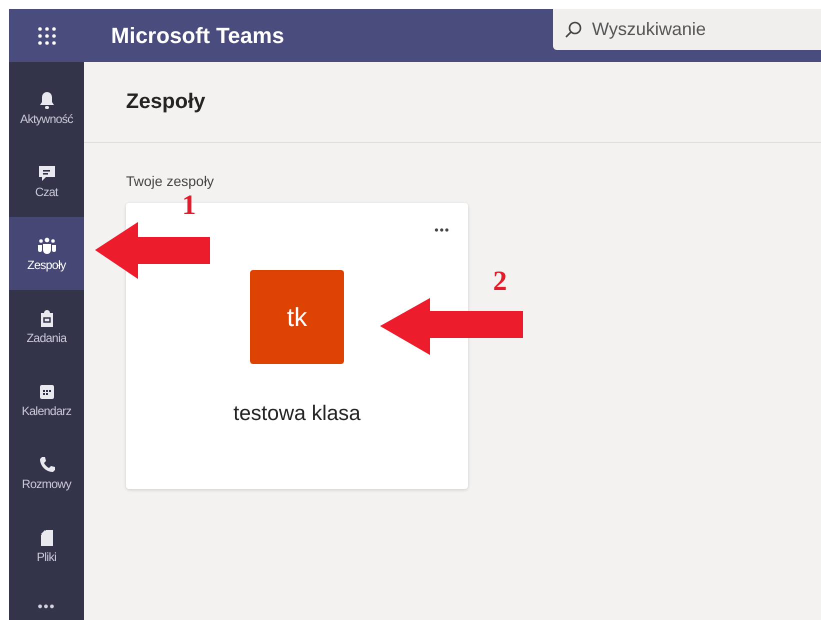  I want to click on search-icon, so click(573, 29).